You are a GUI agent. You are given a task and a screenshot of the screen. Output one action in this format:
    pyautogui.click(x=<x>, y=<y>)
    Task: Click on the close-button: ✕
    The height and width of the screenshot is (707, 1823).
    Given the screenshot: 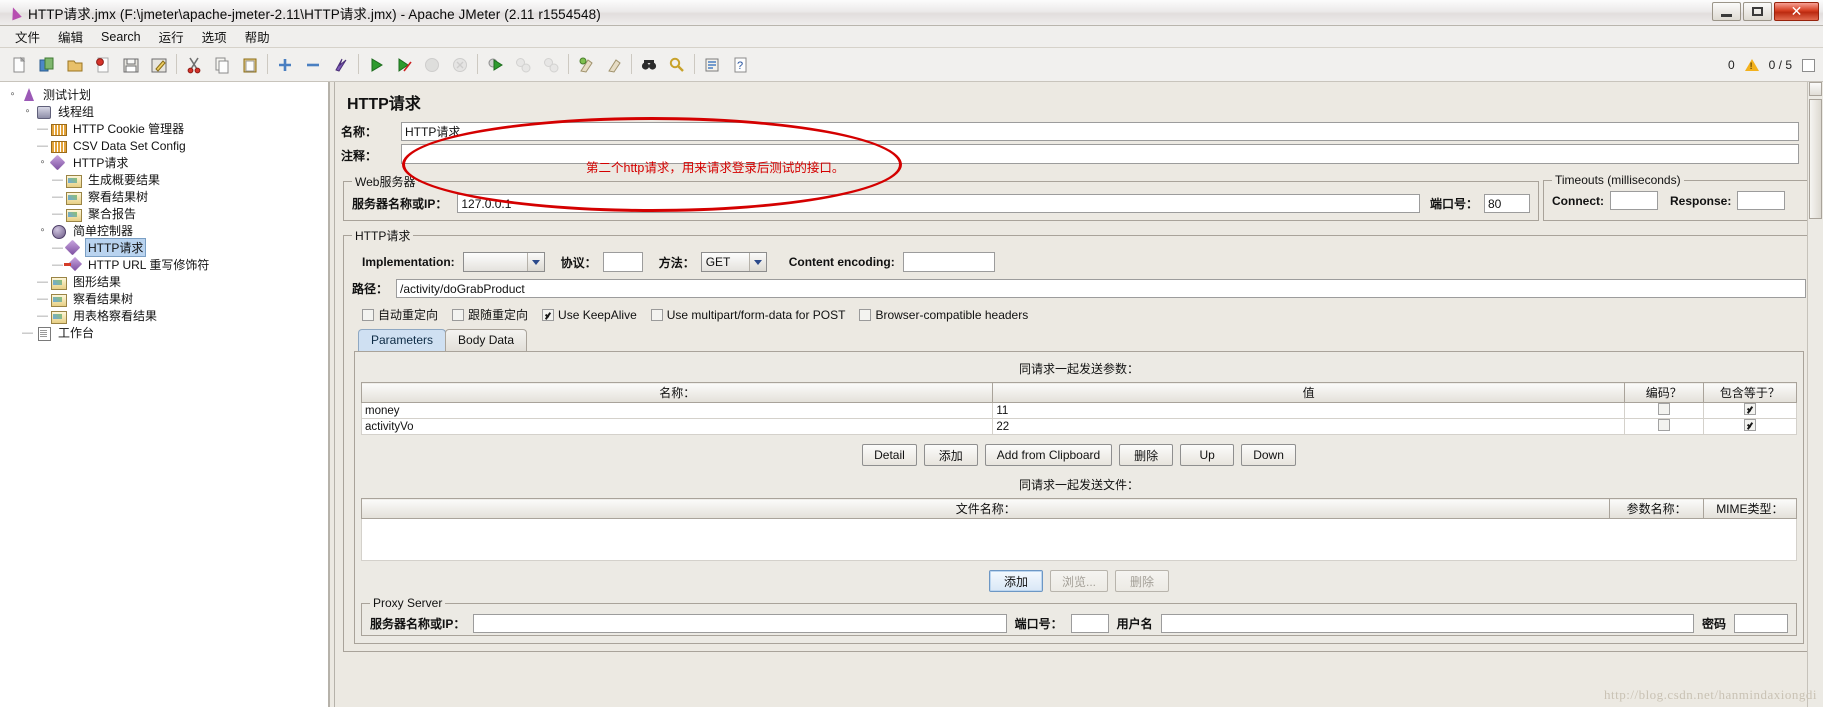 What is the action you would take?
    pyautogui.click(x=1796, y=11)
    